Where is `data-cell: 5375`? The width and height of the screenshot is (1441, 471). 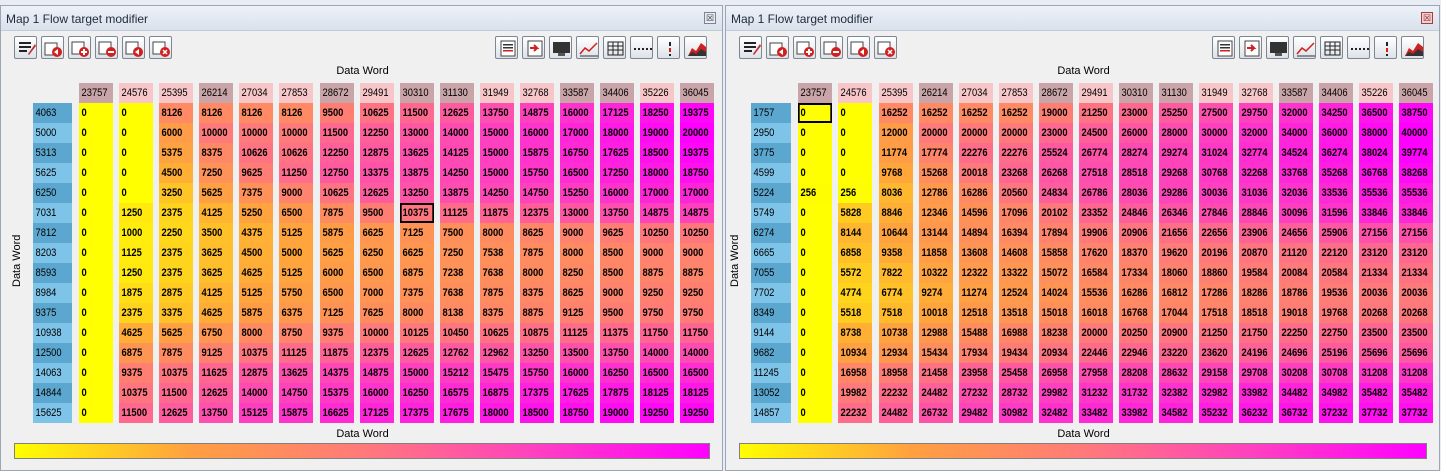 data-cell: 5375 is located at coordinates (176, 153).